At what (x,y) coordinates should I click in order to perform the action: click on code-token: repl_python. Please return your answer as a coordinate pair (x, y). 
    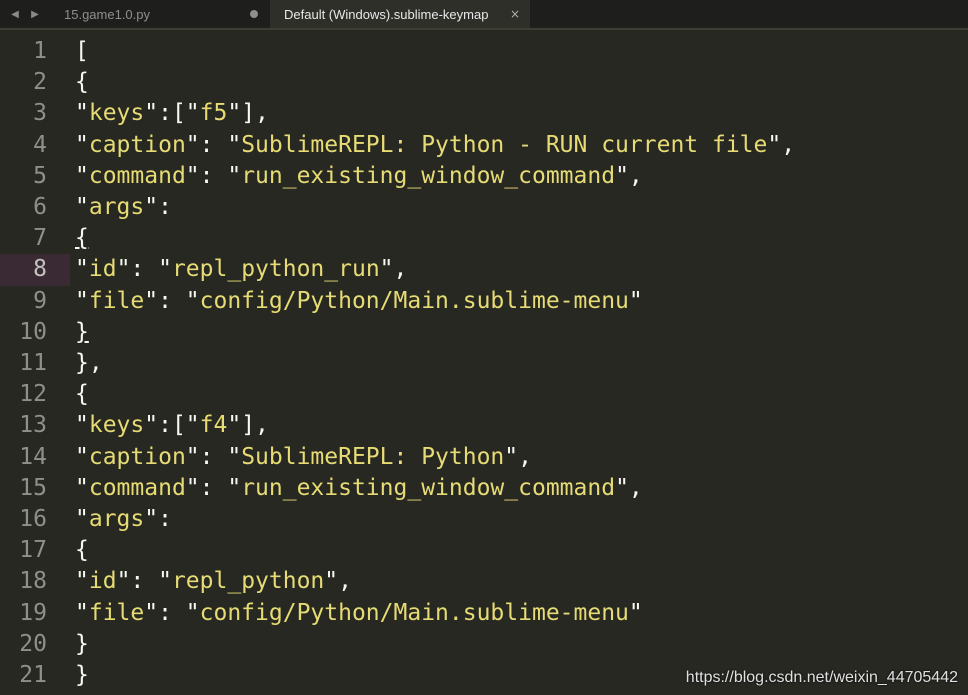
    Looking at the image, I should click on (248, 581).